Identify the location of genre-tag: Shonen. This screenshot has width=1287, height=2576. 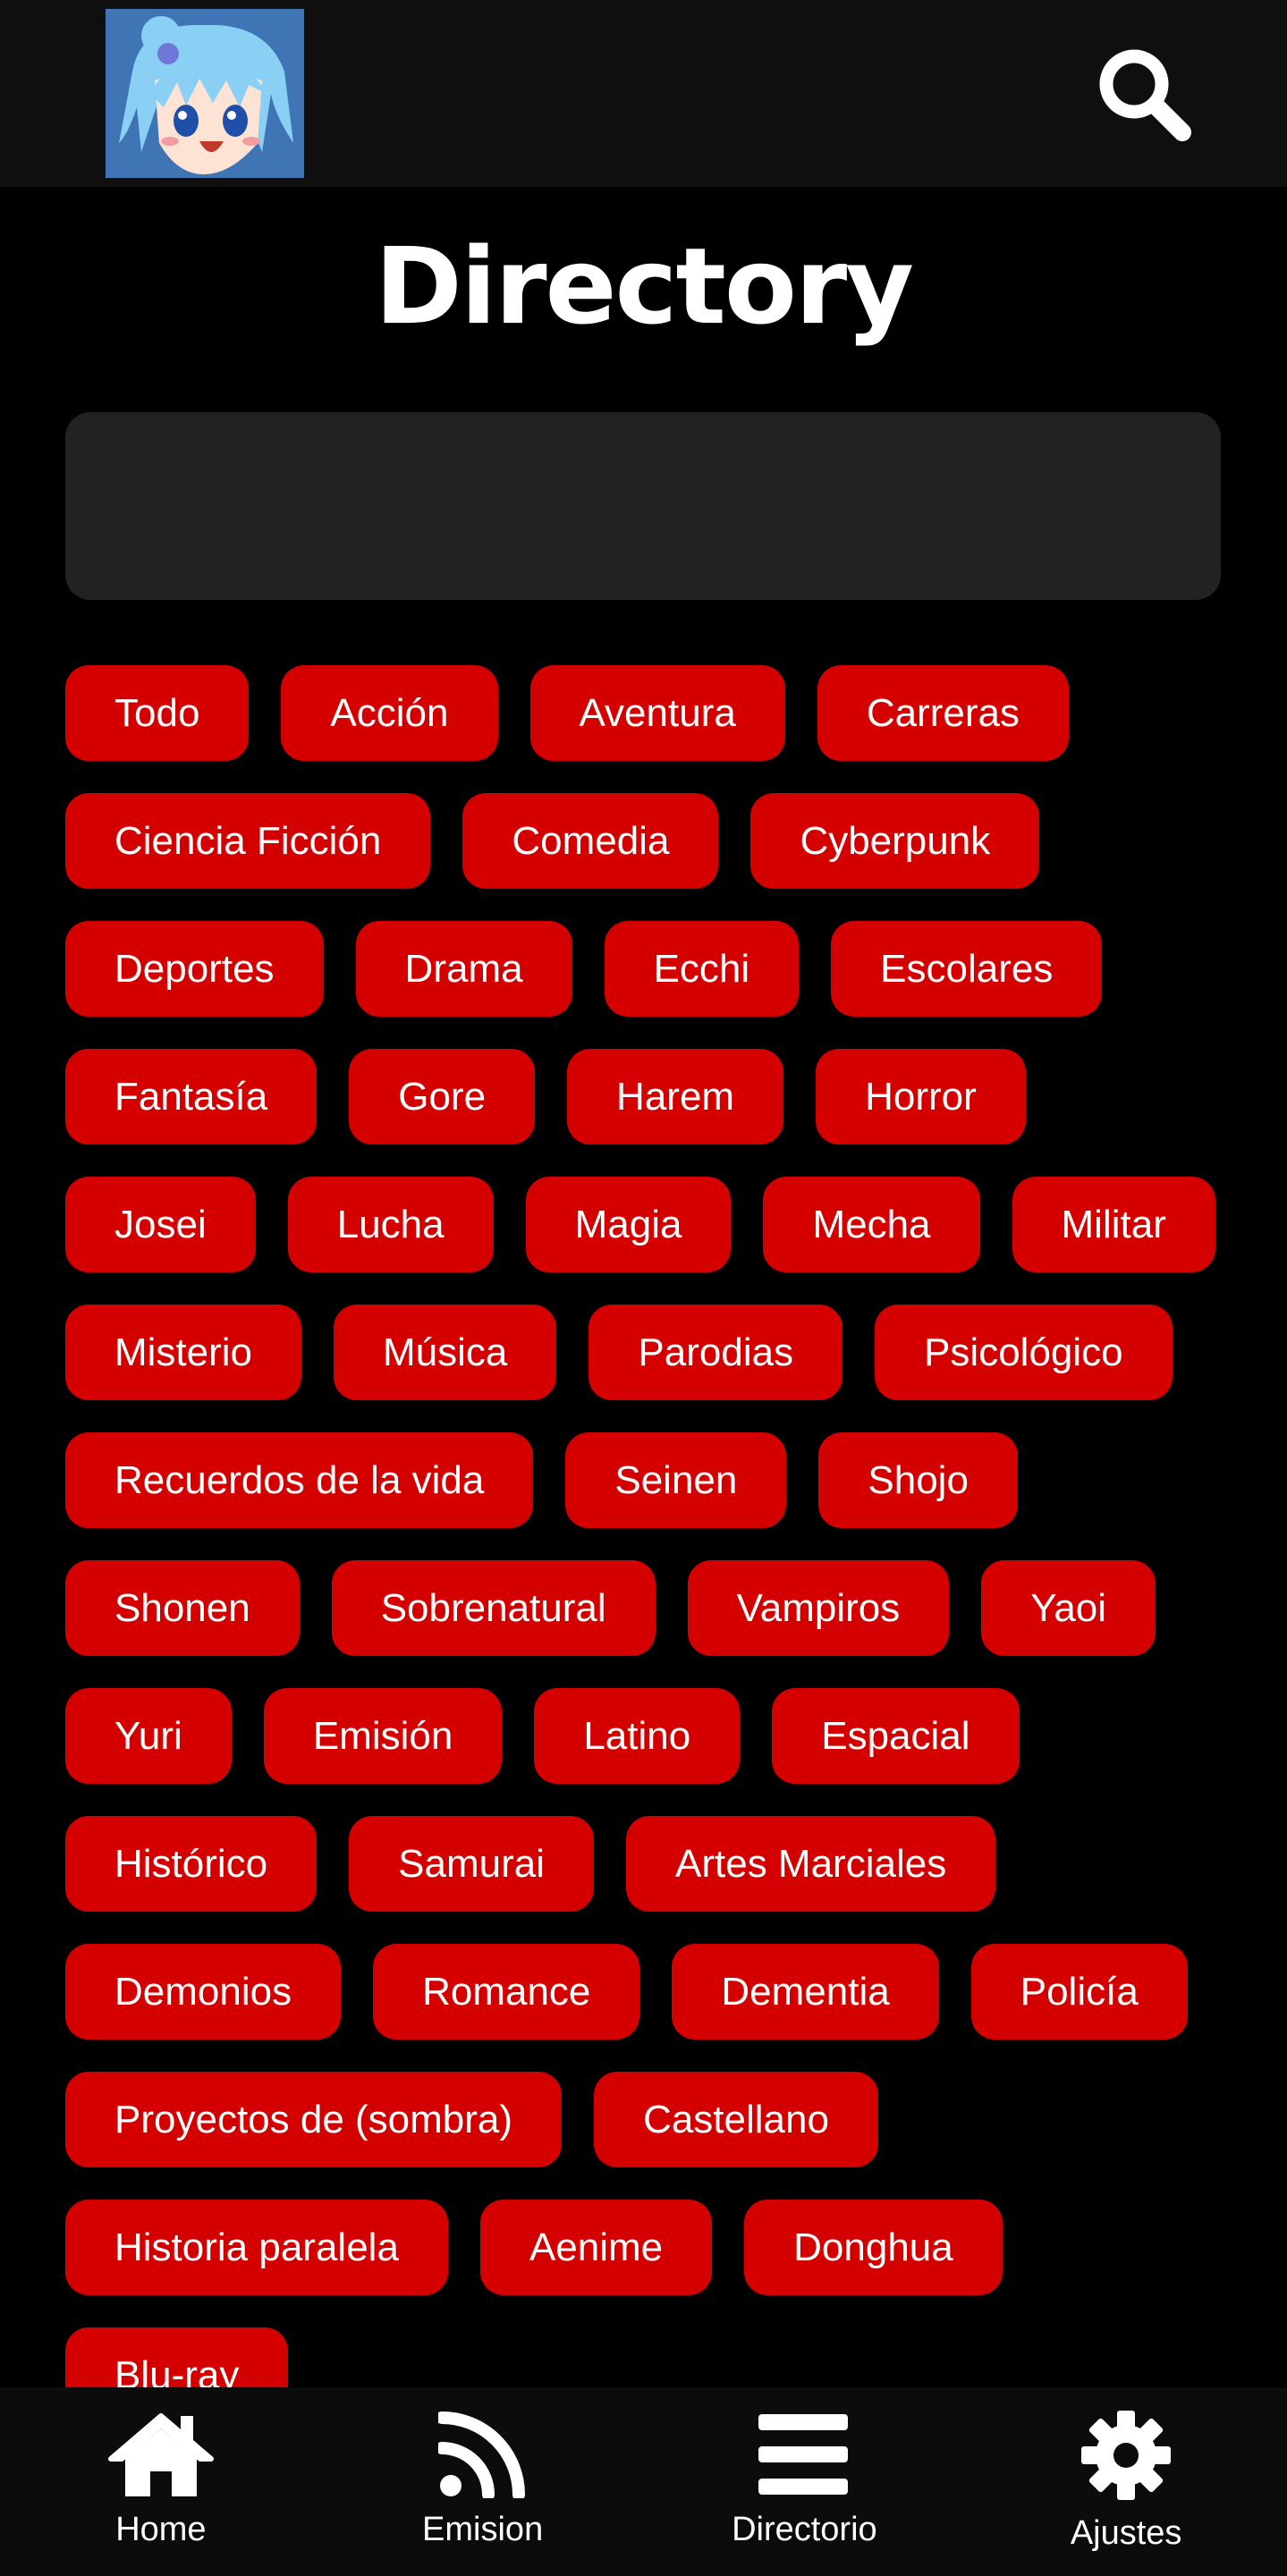
(182, 1608).